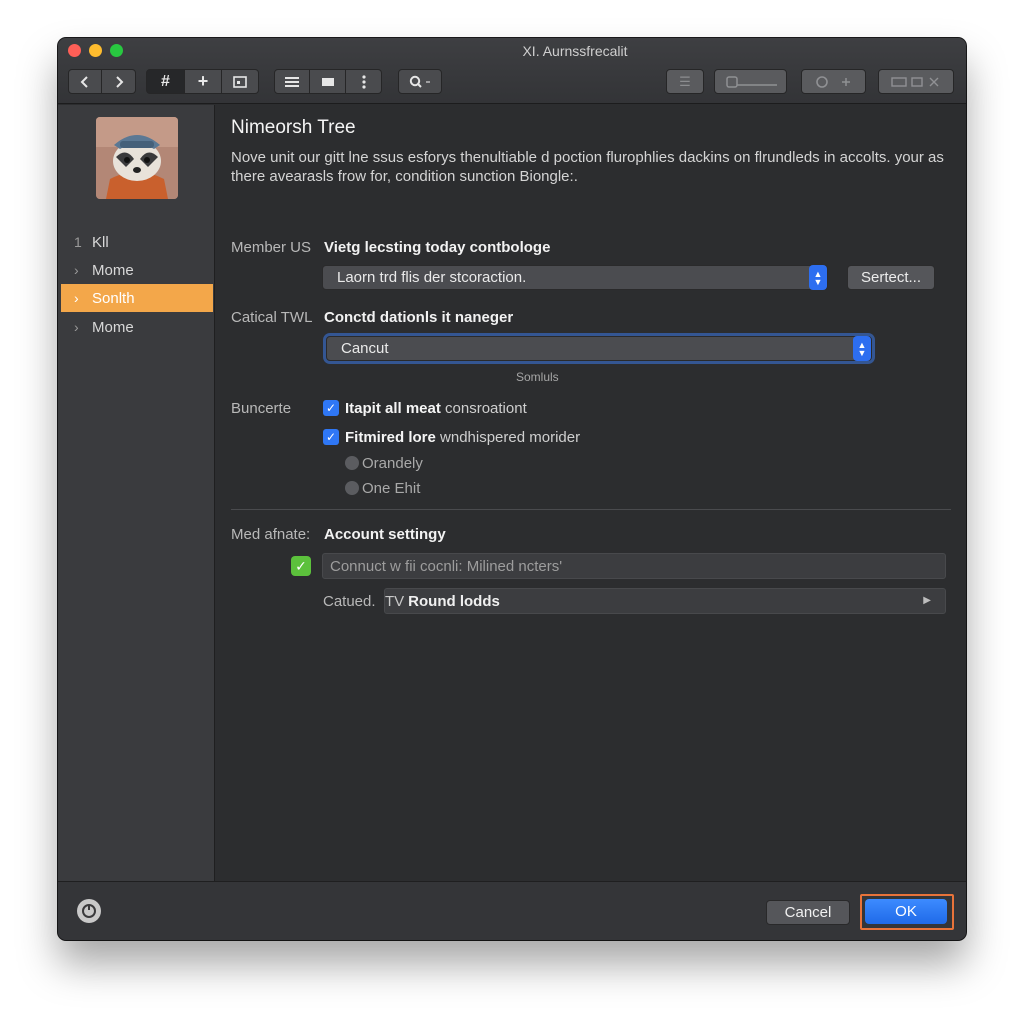  I want to click on window-title: XI. Aurnssfrecalit, so click(575, 51).